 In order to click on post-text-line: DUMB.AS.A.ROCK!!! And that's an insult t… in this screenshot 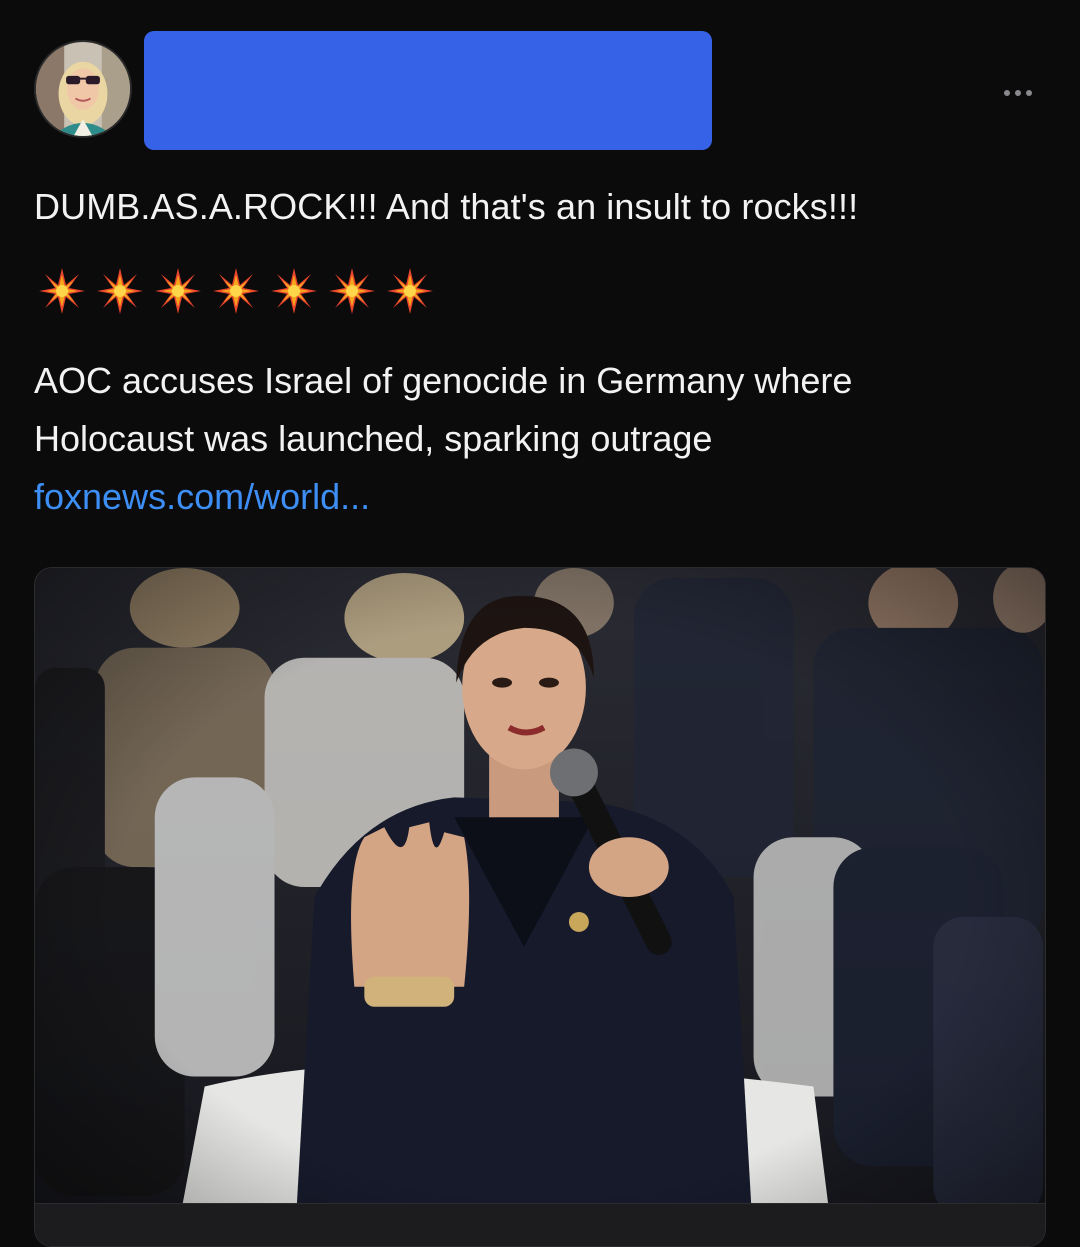, I will do `click(446, 206)`.